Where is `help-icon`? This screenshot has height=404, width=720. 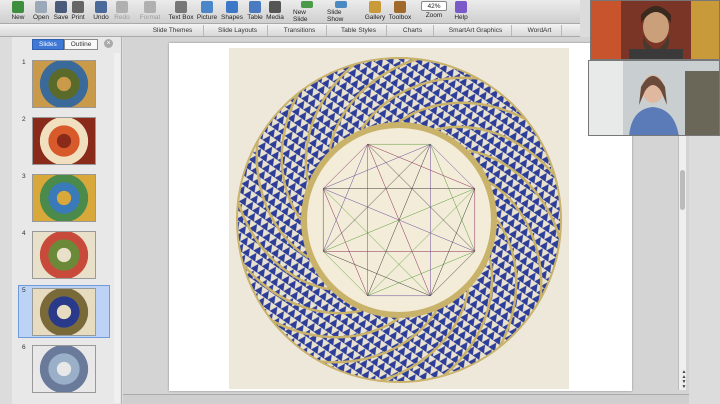
help-icon is located at coordinates (461, 7).